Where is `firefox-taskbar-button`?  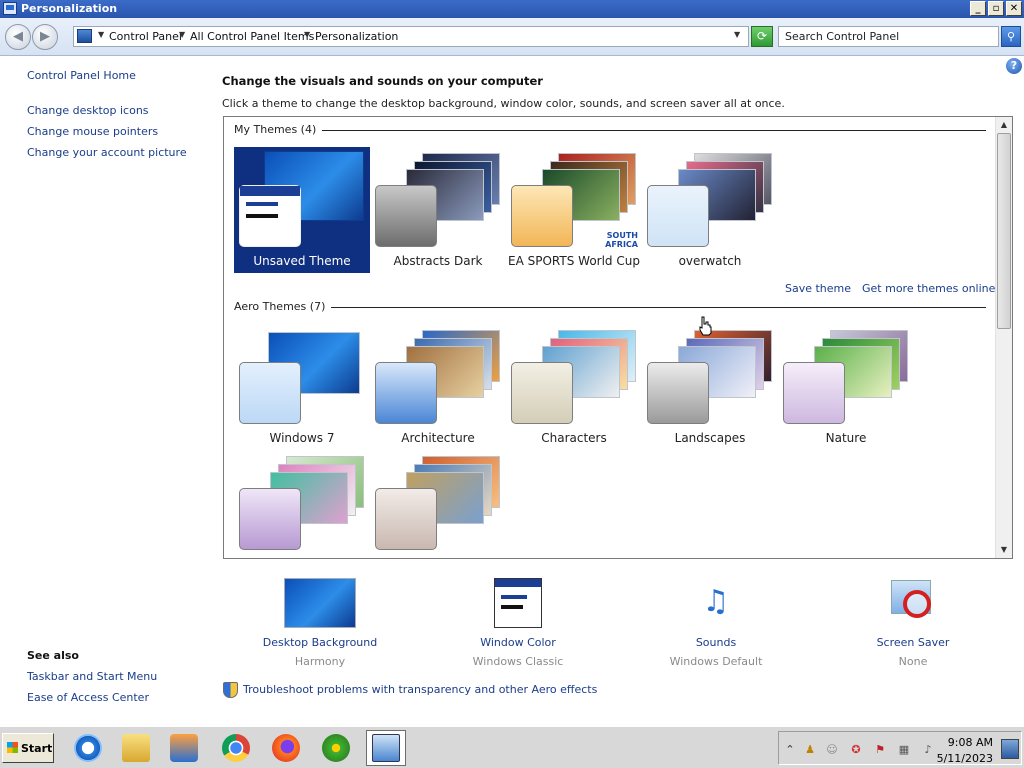
firefox-taskbar-button is located at coordinates (286, 748).